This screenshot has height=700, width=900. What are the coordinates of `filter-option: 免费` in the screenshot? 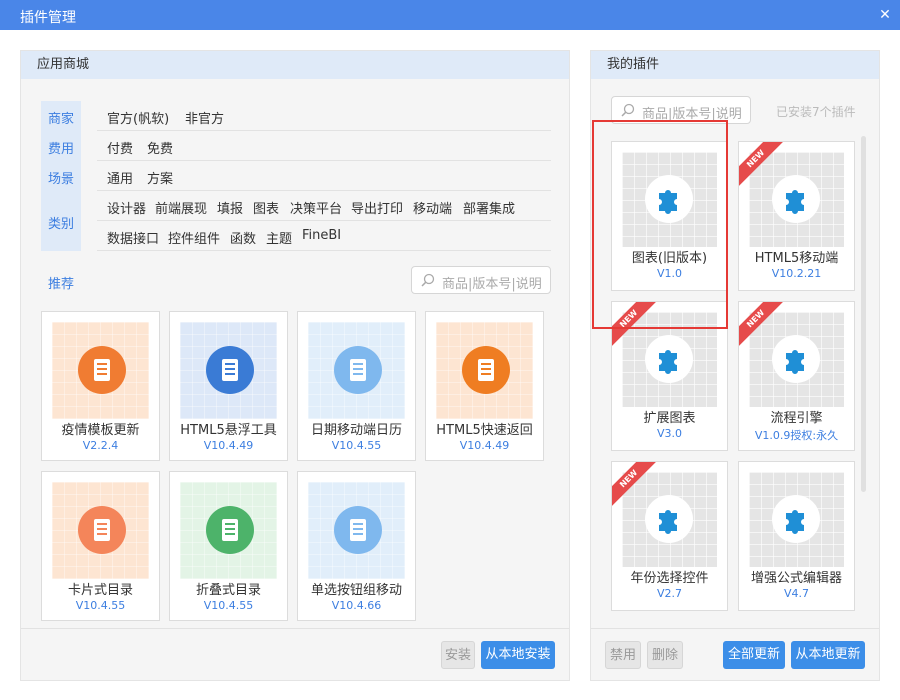 It's located at (160, 147).